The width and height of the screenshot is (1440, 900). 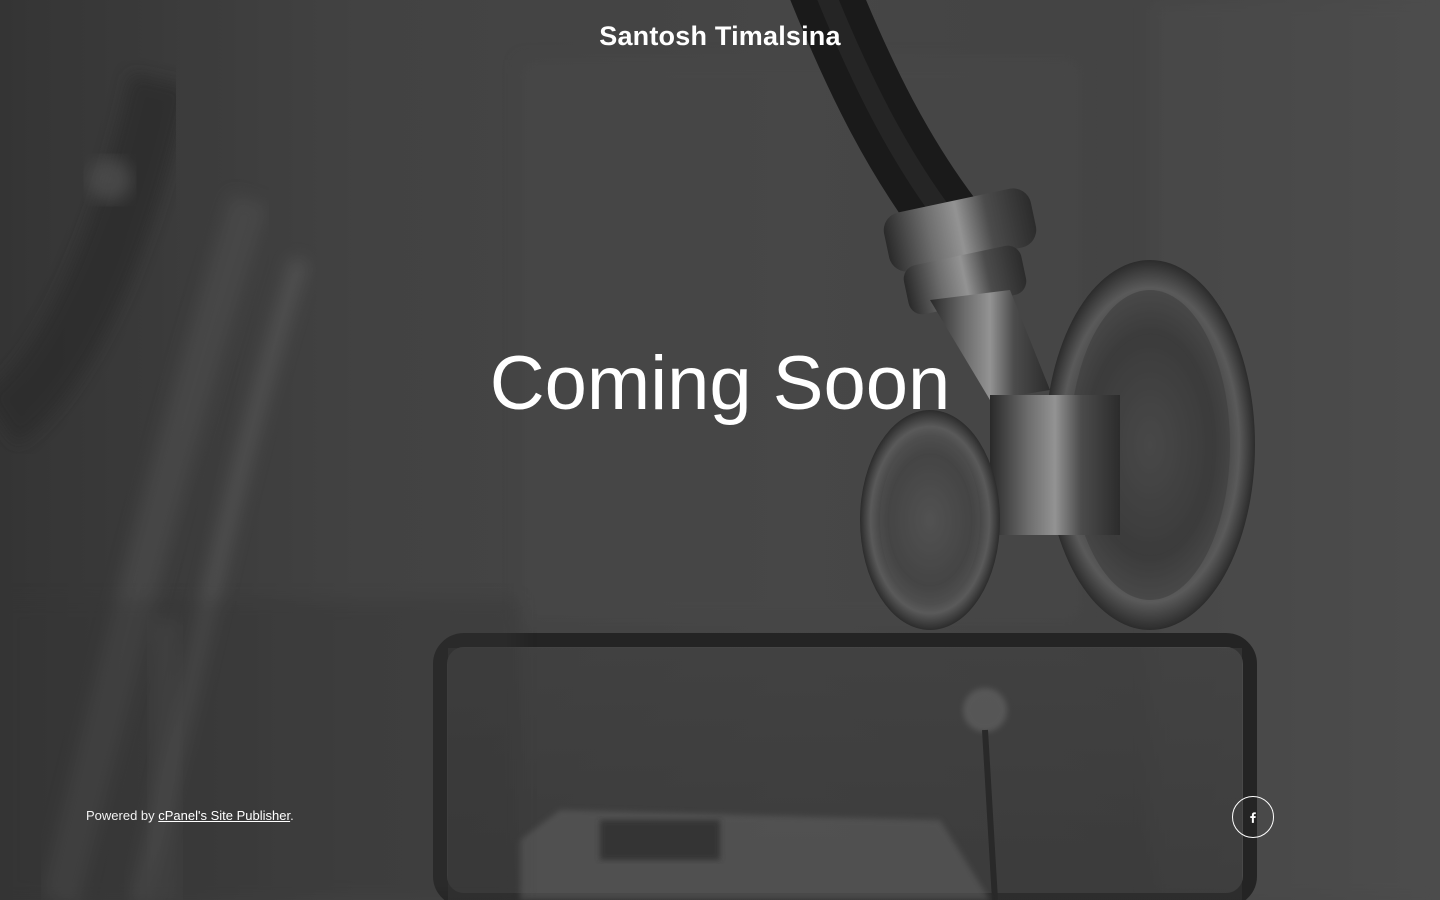 I want to click on powered-by-prefix: Powered by, so click(x=122, y=815).